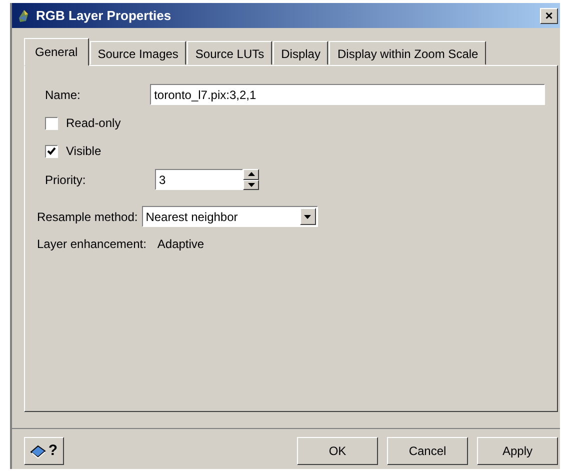 This screenshot has width=561, height=471. Describe the element at coordinates (93, 123) in the screenshot. I see `checkbox-label: Read-only` at that location.